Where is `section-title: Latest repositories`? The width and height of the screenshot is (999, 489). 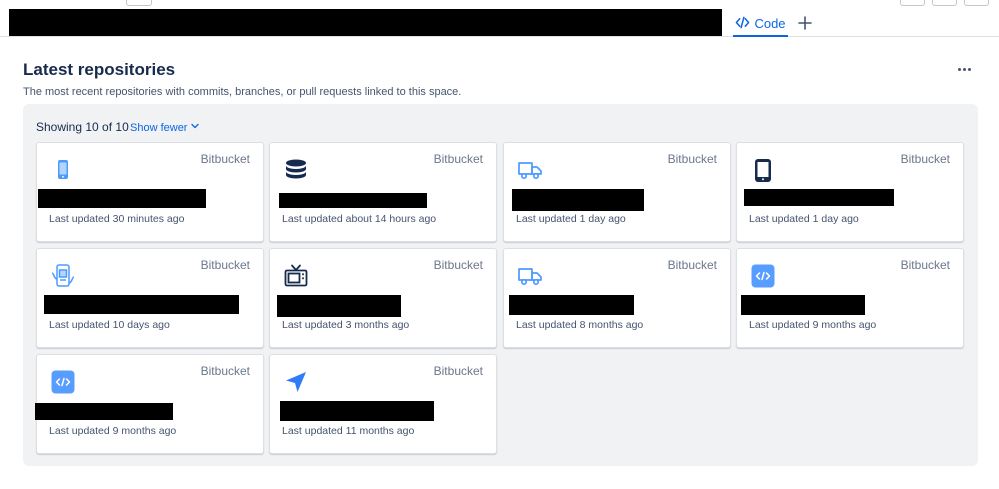
section-title: Latest repositories is located at coordinates (99, 69).